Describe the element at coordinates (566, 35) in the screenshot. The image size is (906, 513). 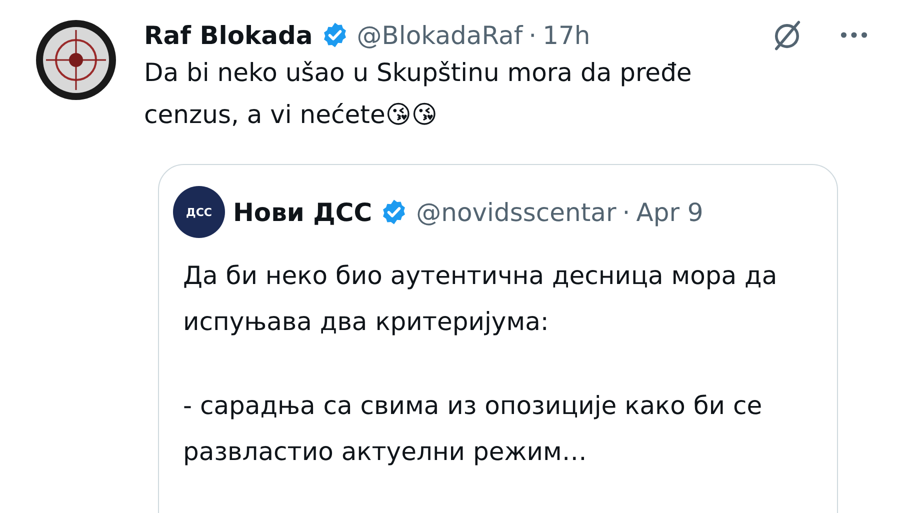
I see `tweet-time: 17h` at that location.